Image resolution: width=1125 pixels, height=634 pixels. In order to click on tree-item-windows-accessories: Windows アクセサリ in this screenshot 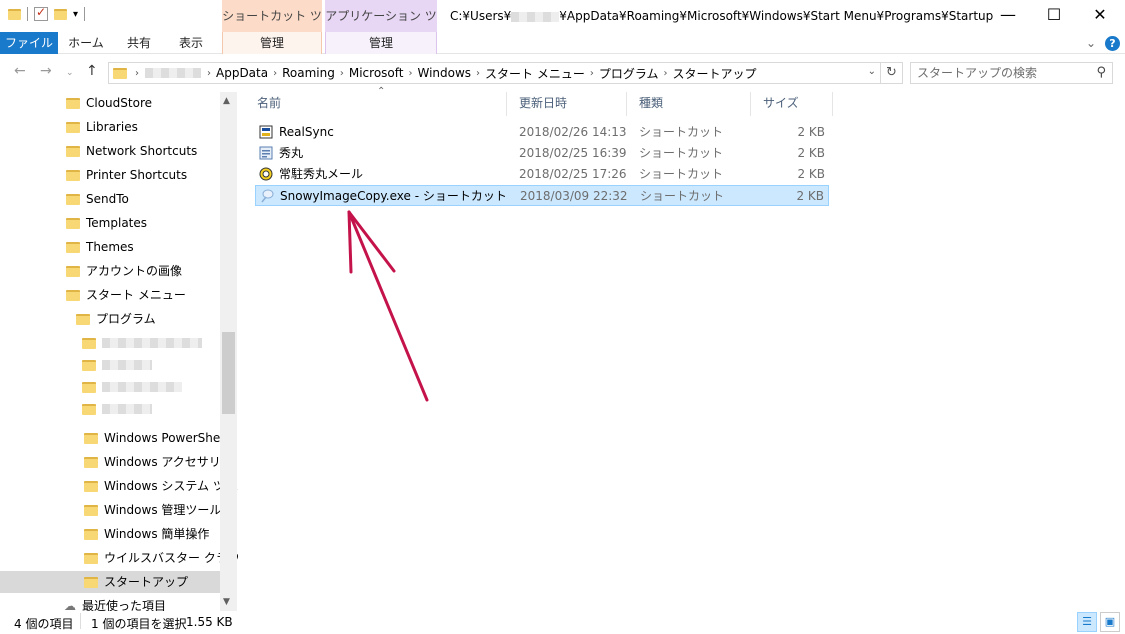, I will do `click(152, 462)`.